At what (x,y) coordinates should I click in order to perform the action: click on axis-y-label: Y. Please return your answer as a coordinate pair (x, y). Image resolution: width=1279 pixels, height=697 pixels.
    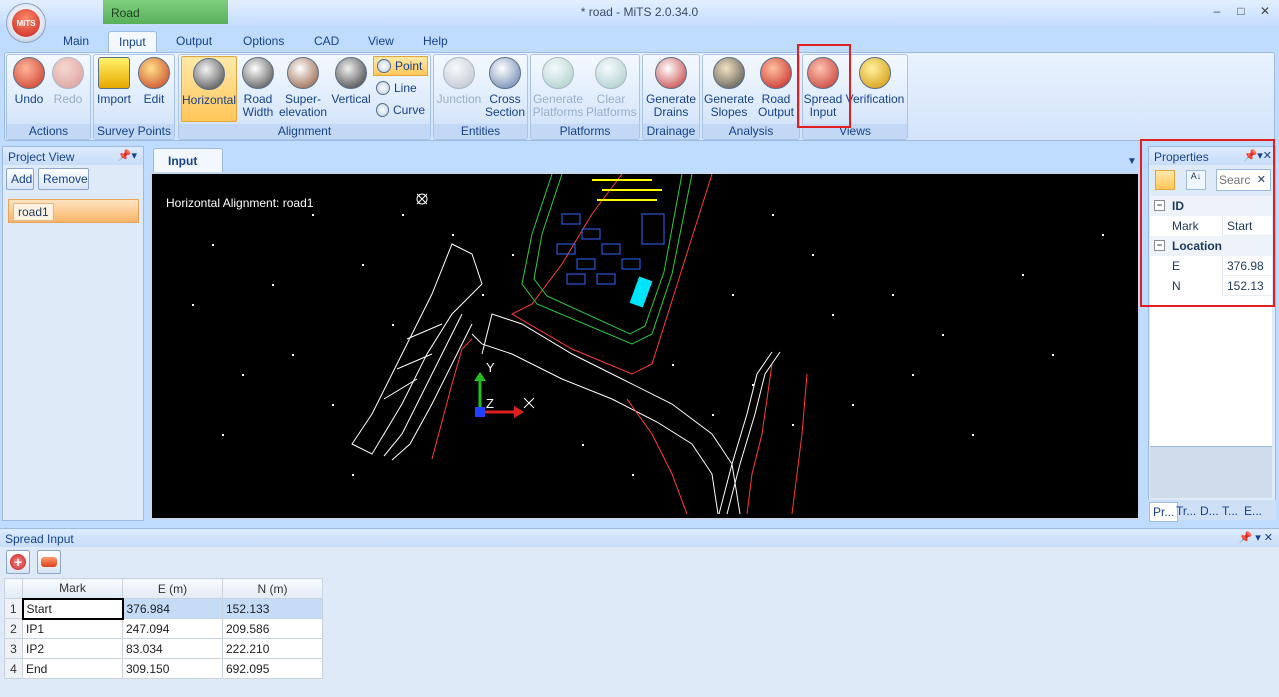
    Looking at the image, I should click on (490, 367).